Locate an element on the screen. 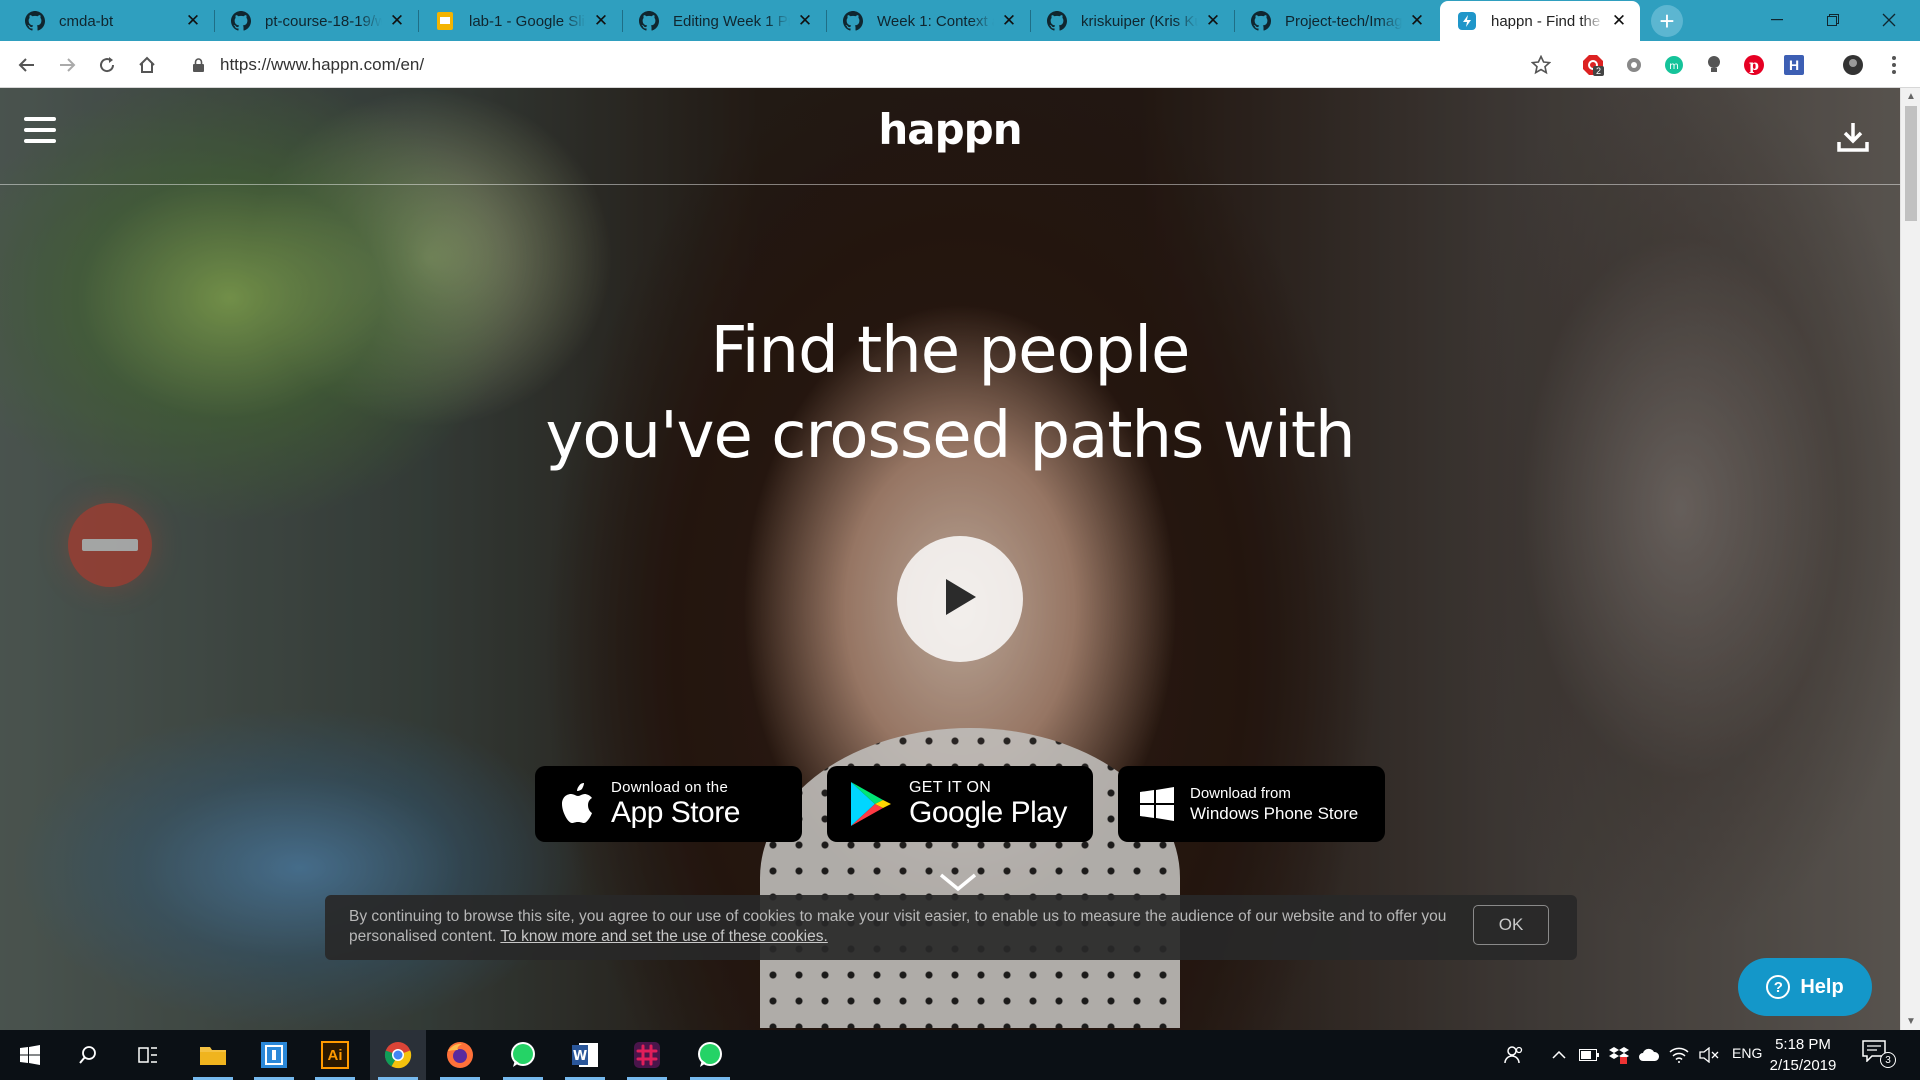 This screenshot has height=1080, width=1920. app-store-button: Download on the App Store is located at coordinates (668, 804).